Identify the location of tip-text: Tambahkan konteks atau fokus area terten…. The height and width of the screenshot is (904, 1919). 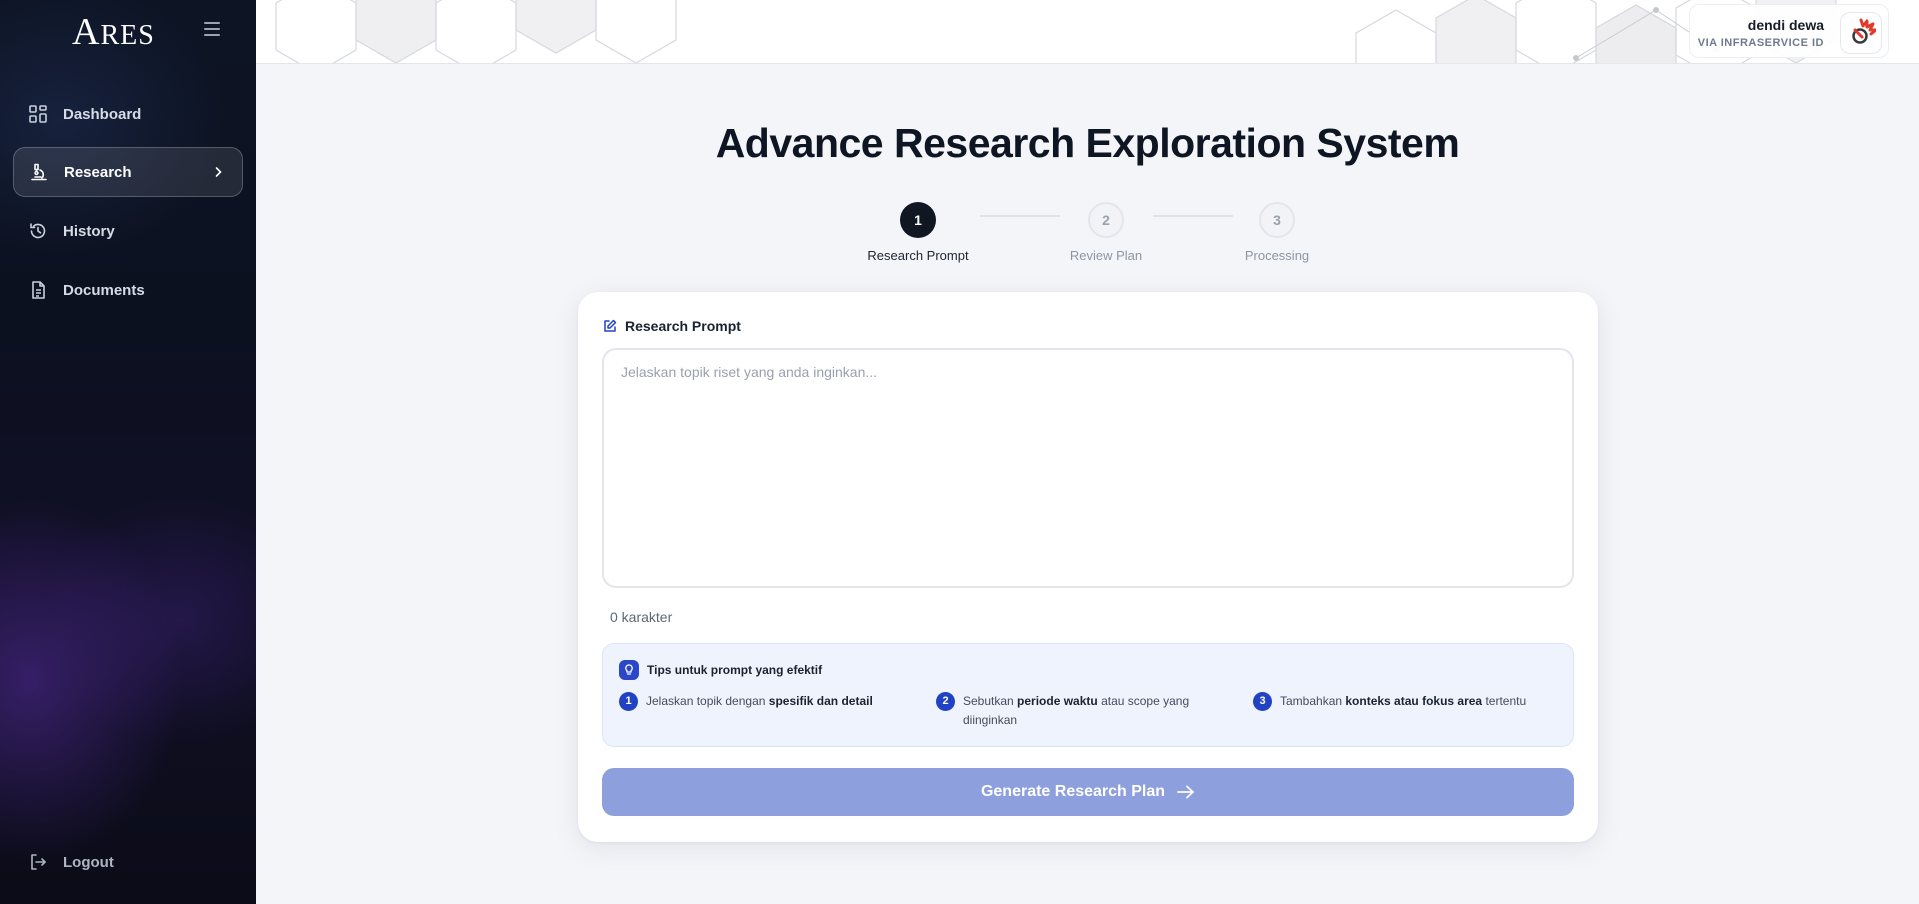
(1403, 701).